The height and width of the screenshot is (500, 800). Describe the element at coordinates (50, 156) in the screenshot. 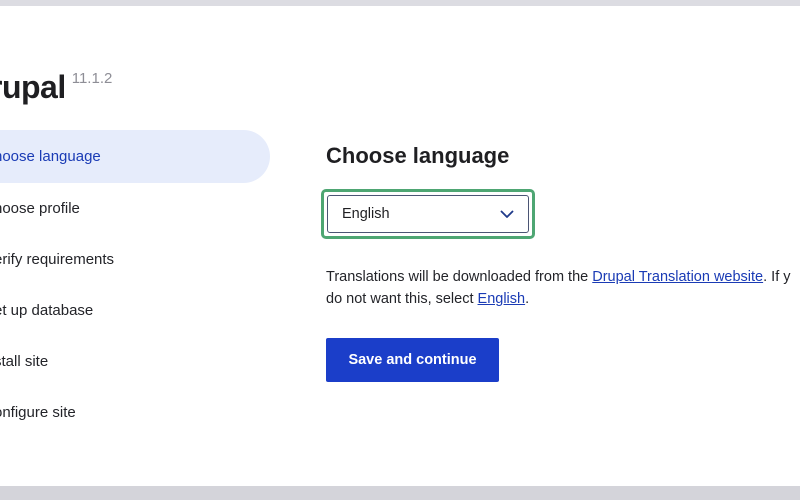

I see `step-label: hoose language` at that location.